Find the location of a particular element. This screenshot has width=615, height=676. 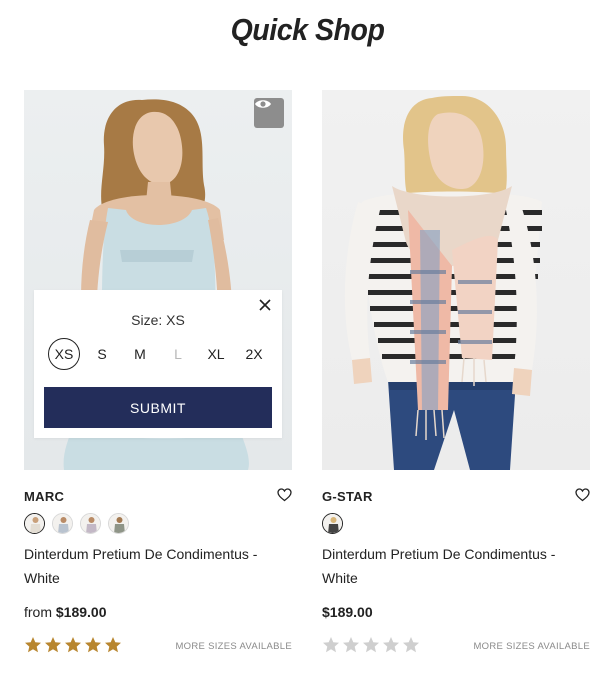

quick-view-button is located at coordinates (269, 113).